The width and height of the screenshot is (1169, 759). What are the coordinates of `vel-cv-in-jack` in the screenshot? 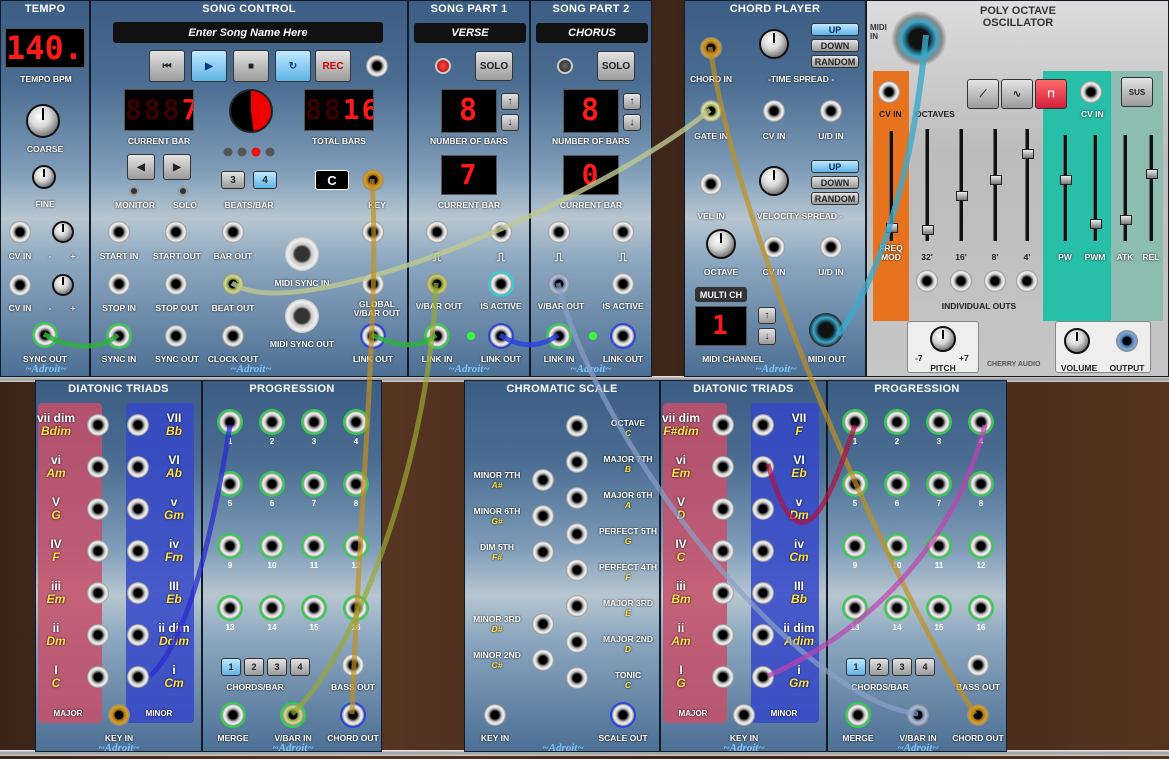 It's located at (774, 247).